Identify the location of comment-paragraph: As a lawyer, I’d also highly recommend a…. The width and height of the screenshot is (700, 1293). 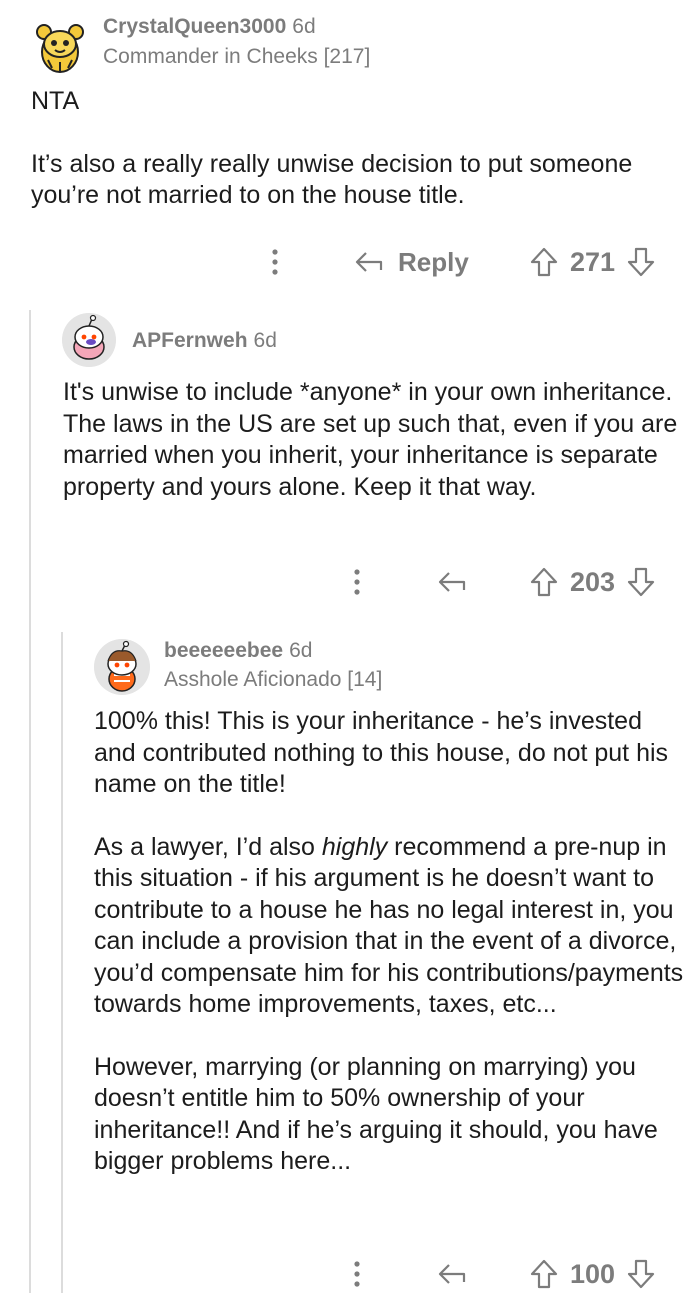
(391, 926).